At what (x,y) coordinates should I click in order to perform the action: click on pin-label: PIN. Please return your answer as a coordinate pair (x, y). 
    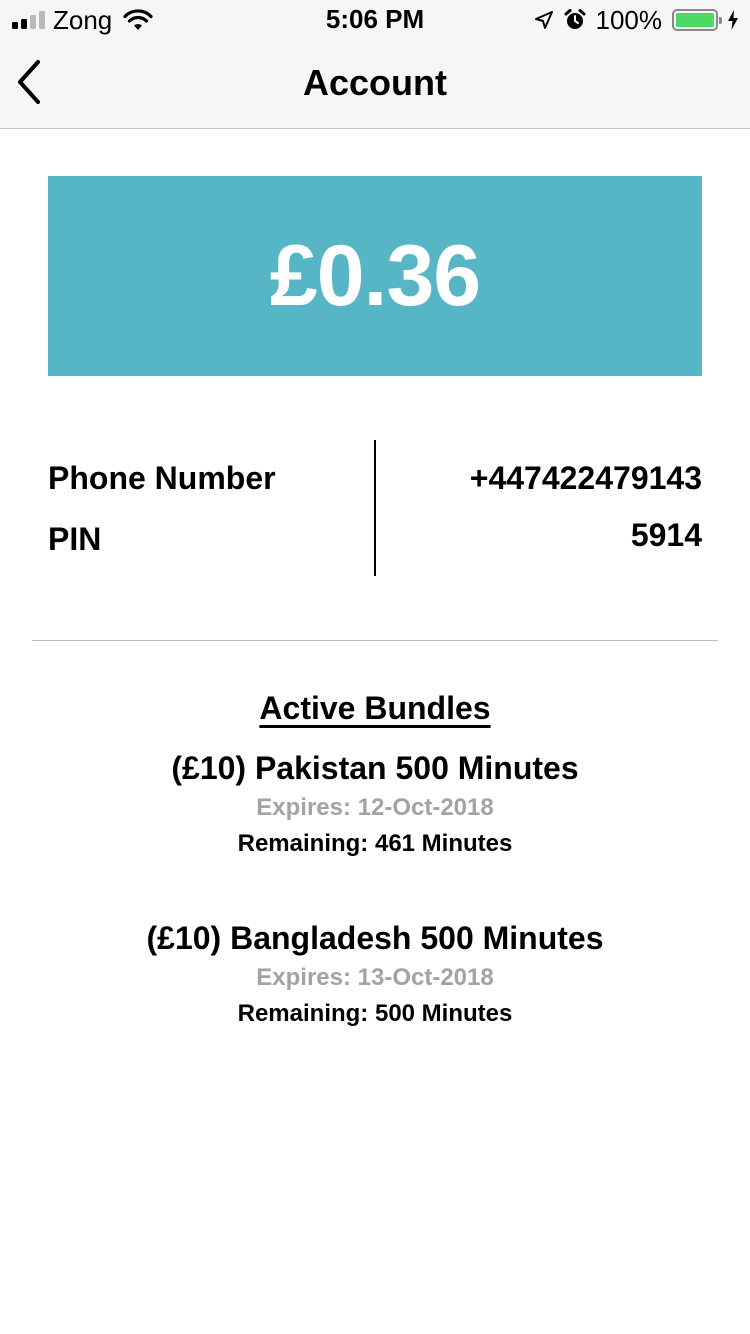
    Looking at the image, I should click on (75, 539).